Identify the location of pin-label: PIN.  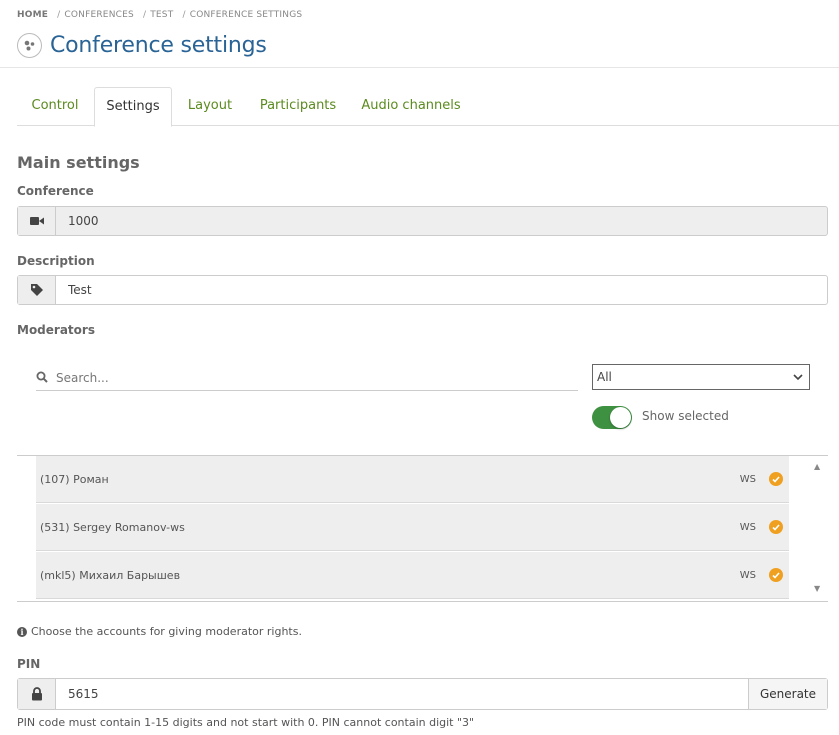
(29, 664).